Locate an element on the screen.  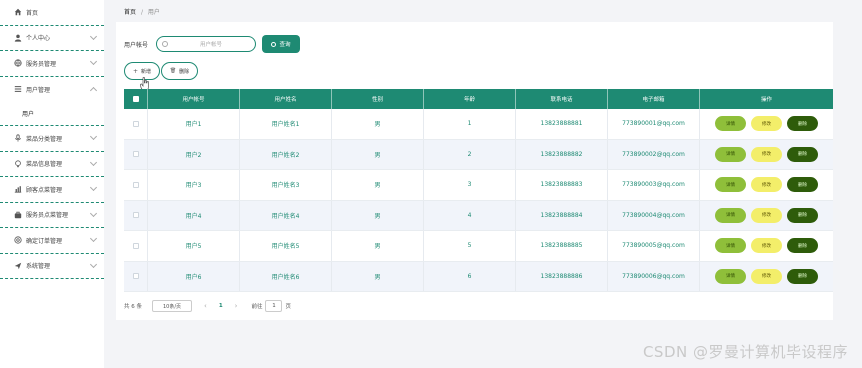
header-gender: 性别 is located at coordinates (378, 99).